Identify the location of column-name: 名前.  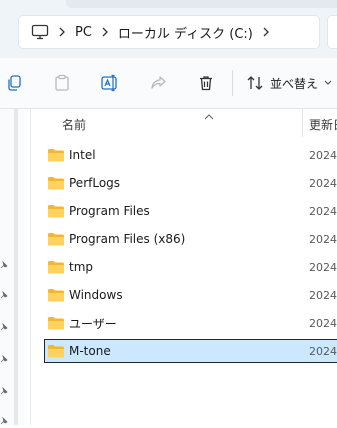
(74, 124).